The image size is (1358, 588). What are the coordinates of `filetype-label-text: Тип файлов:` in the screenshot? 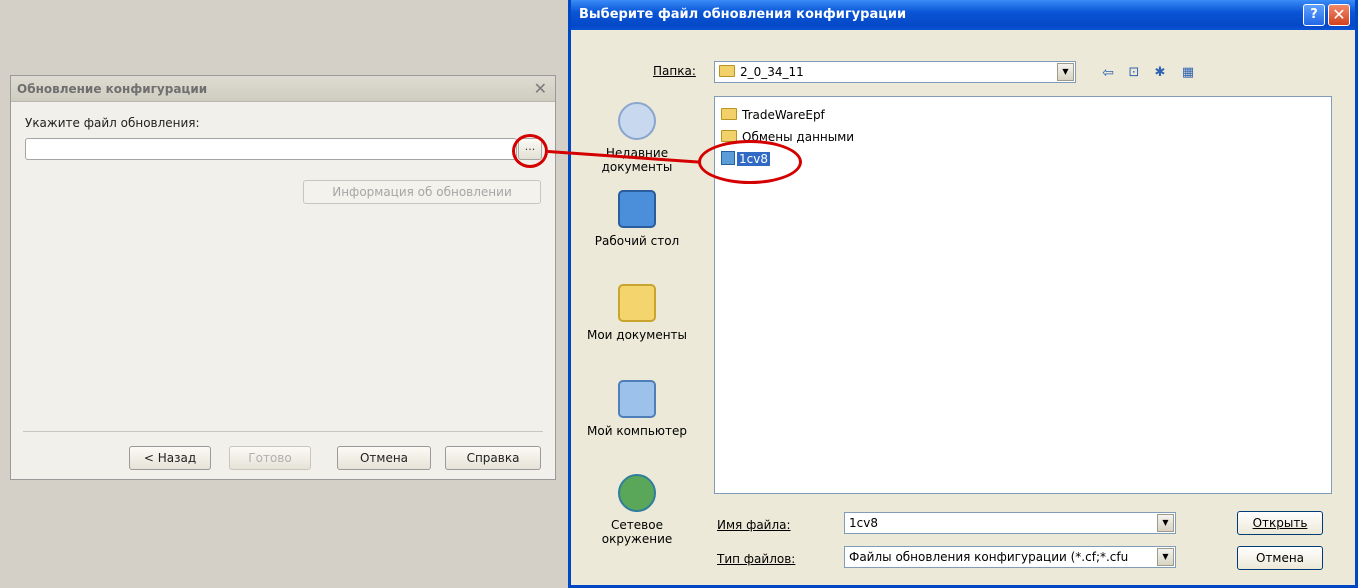 It's located at (756, 559).